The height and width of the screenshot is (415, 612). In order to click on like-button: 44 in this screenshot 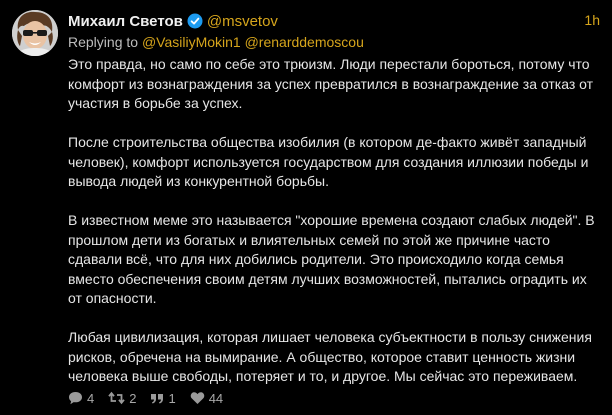, I will do `click(206, 398)`.